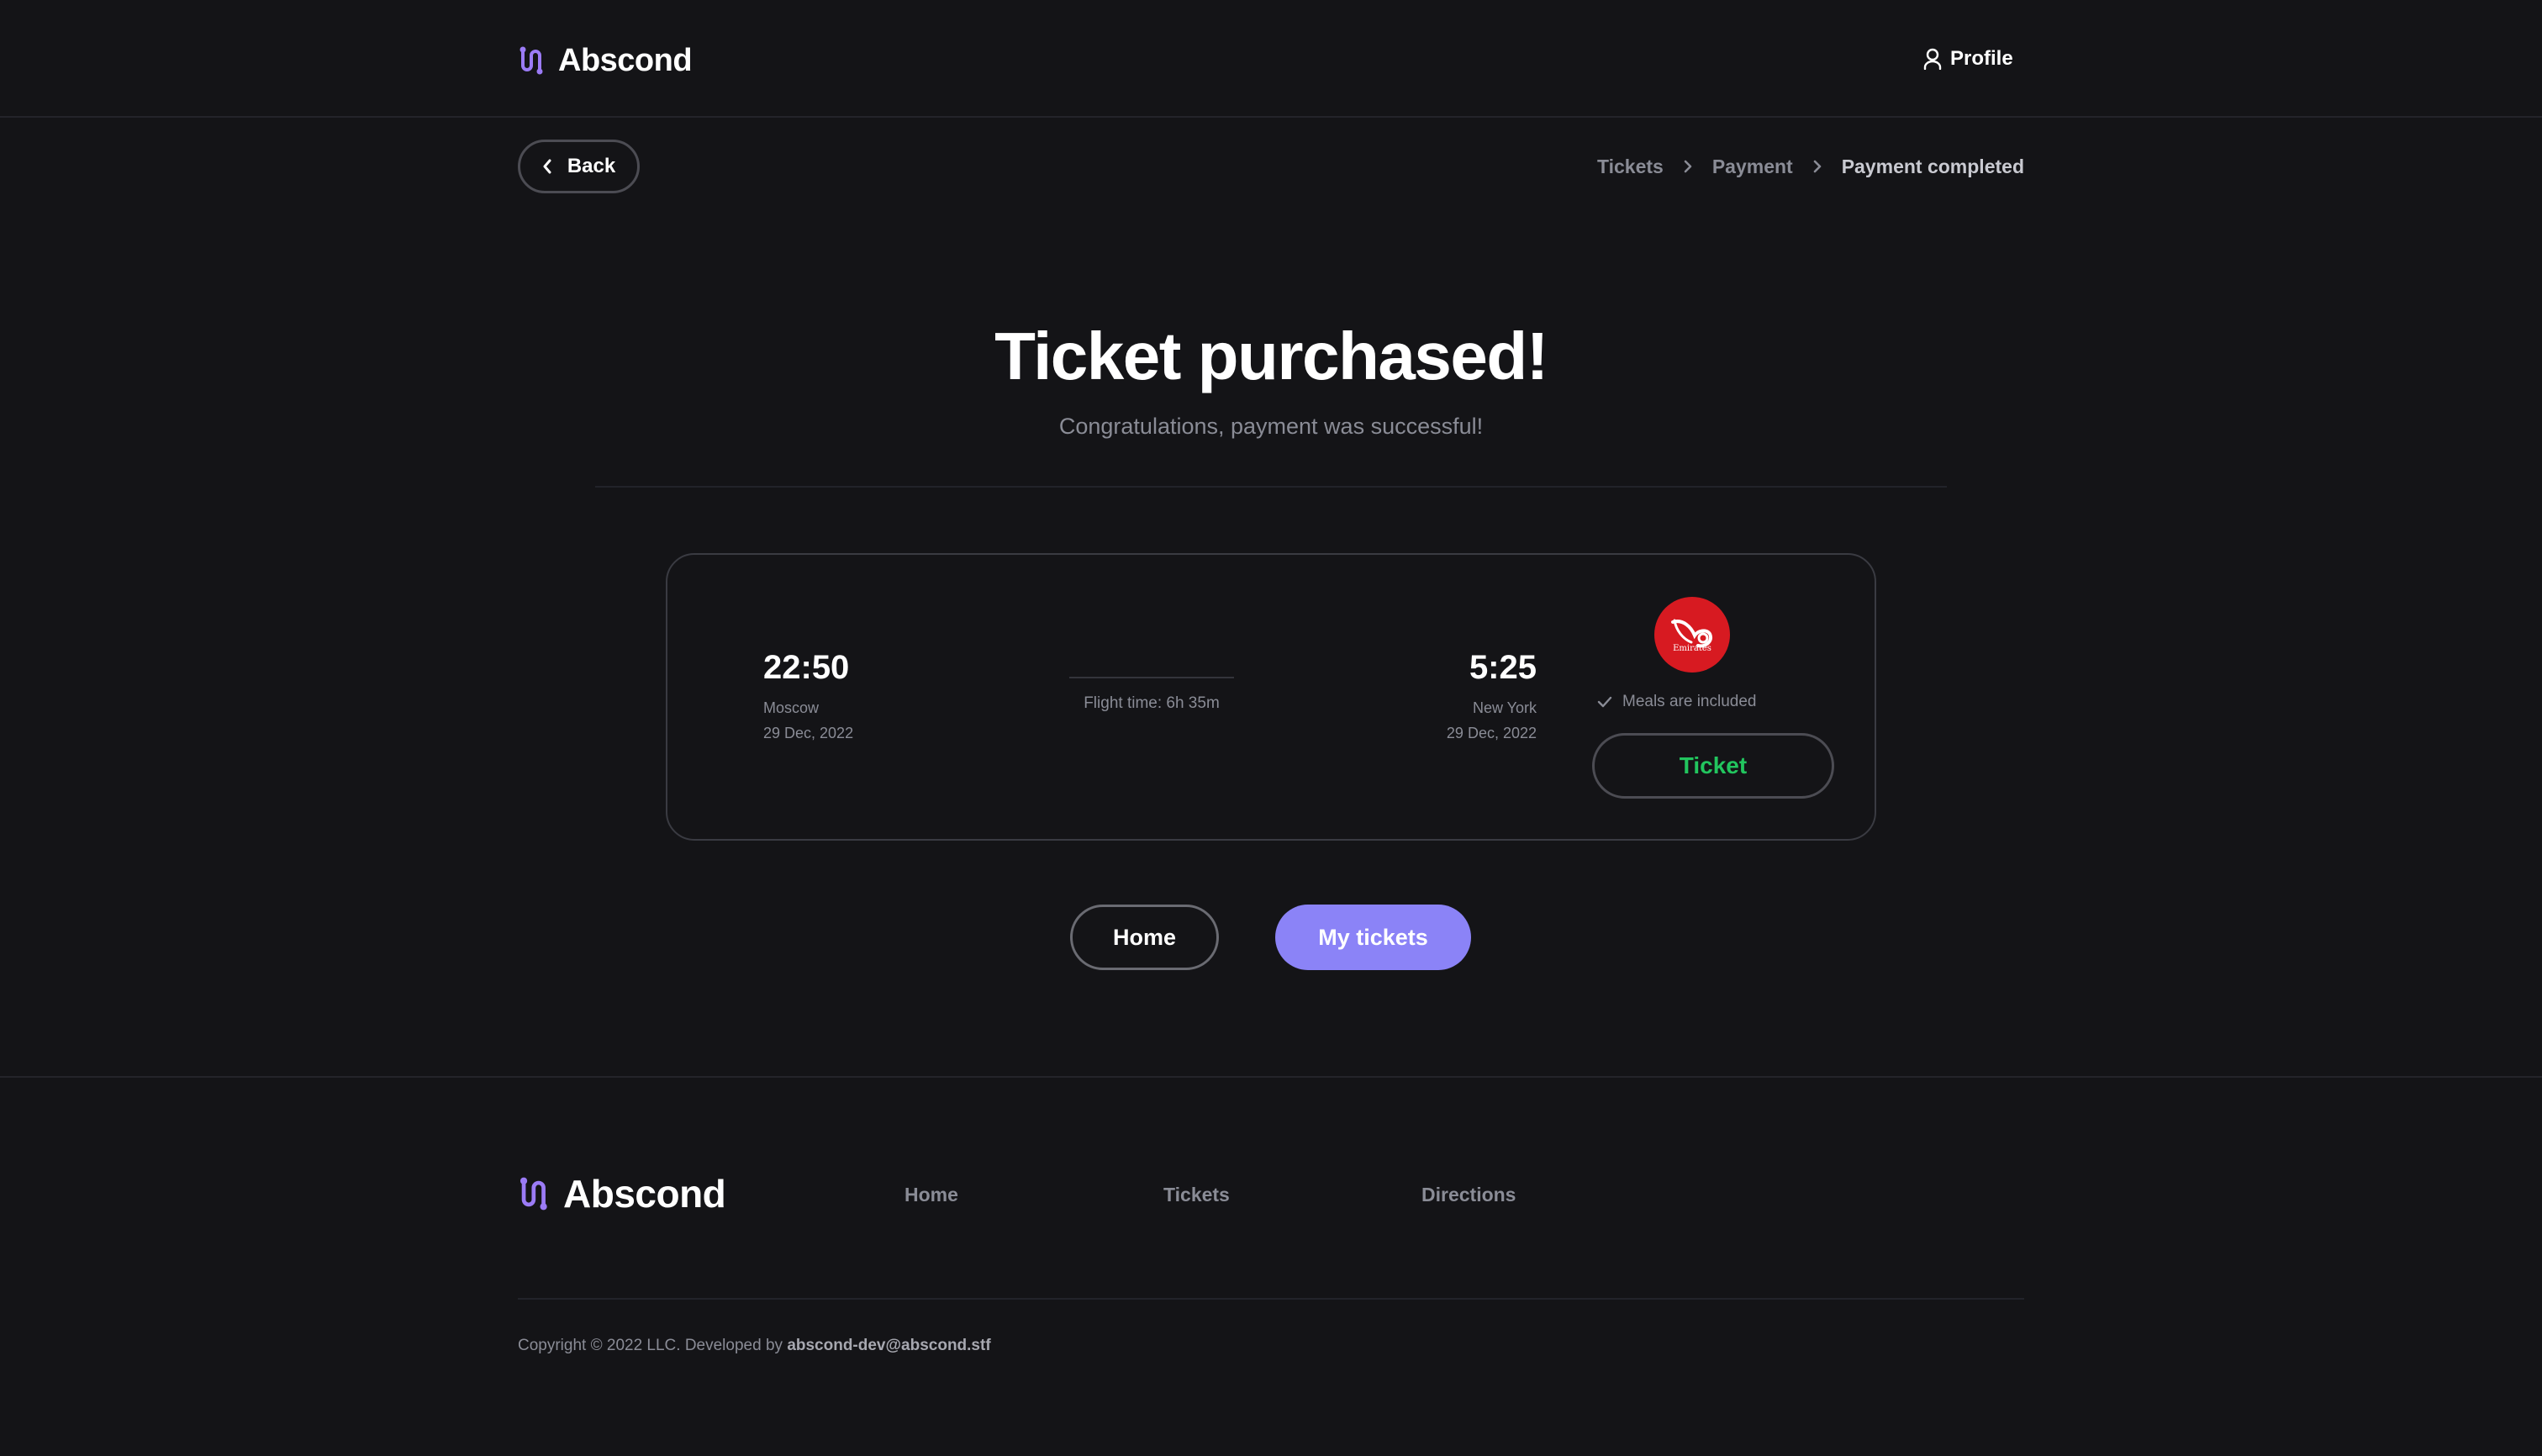 Image resolution: width=2542 pixels, height=1456 pixels. What do you see at coordinates (591, 166) in the screenshot?
I see `back-label: Back` at bounding box center [591, 166].